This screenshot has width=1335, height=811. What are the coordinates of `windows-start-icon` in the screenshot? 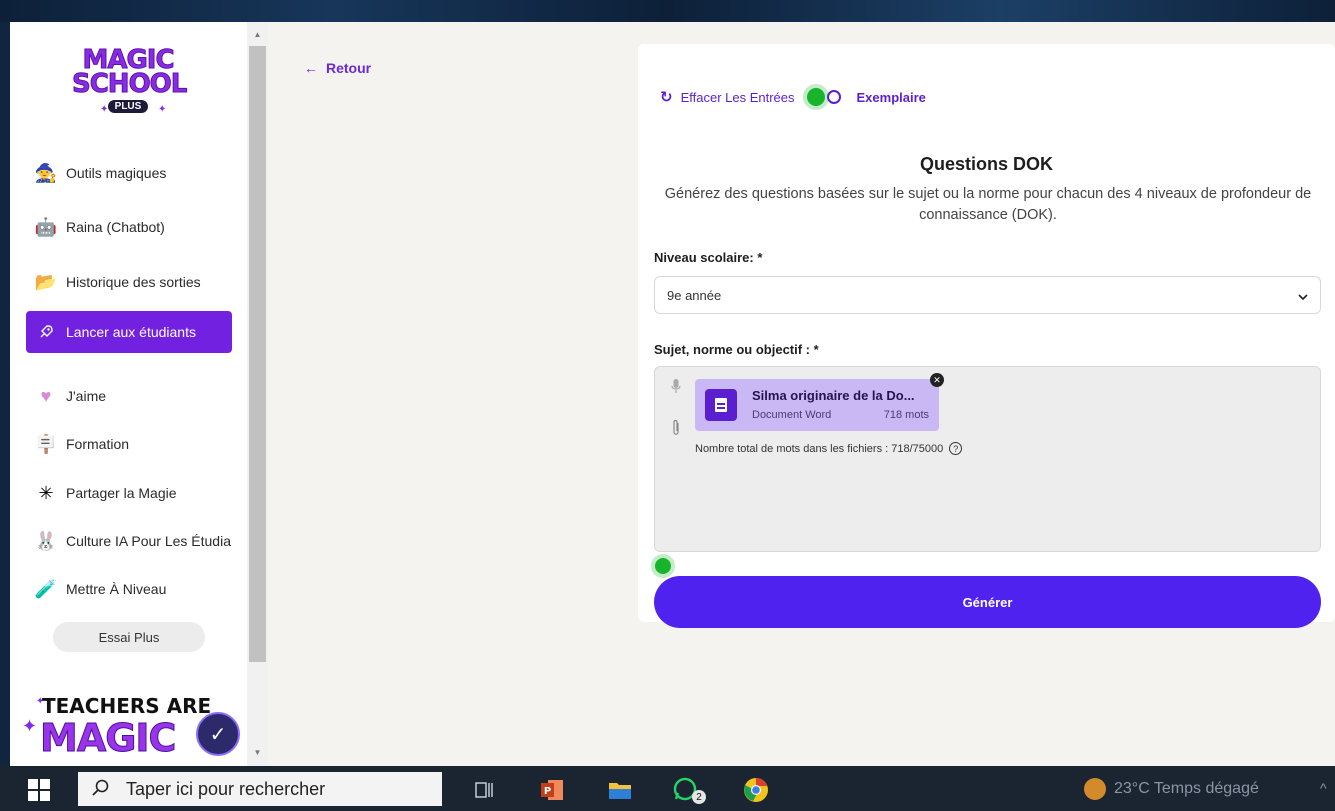 It's located at (39, 790).